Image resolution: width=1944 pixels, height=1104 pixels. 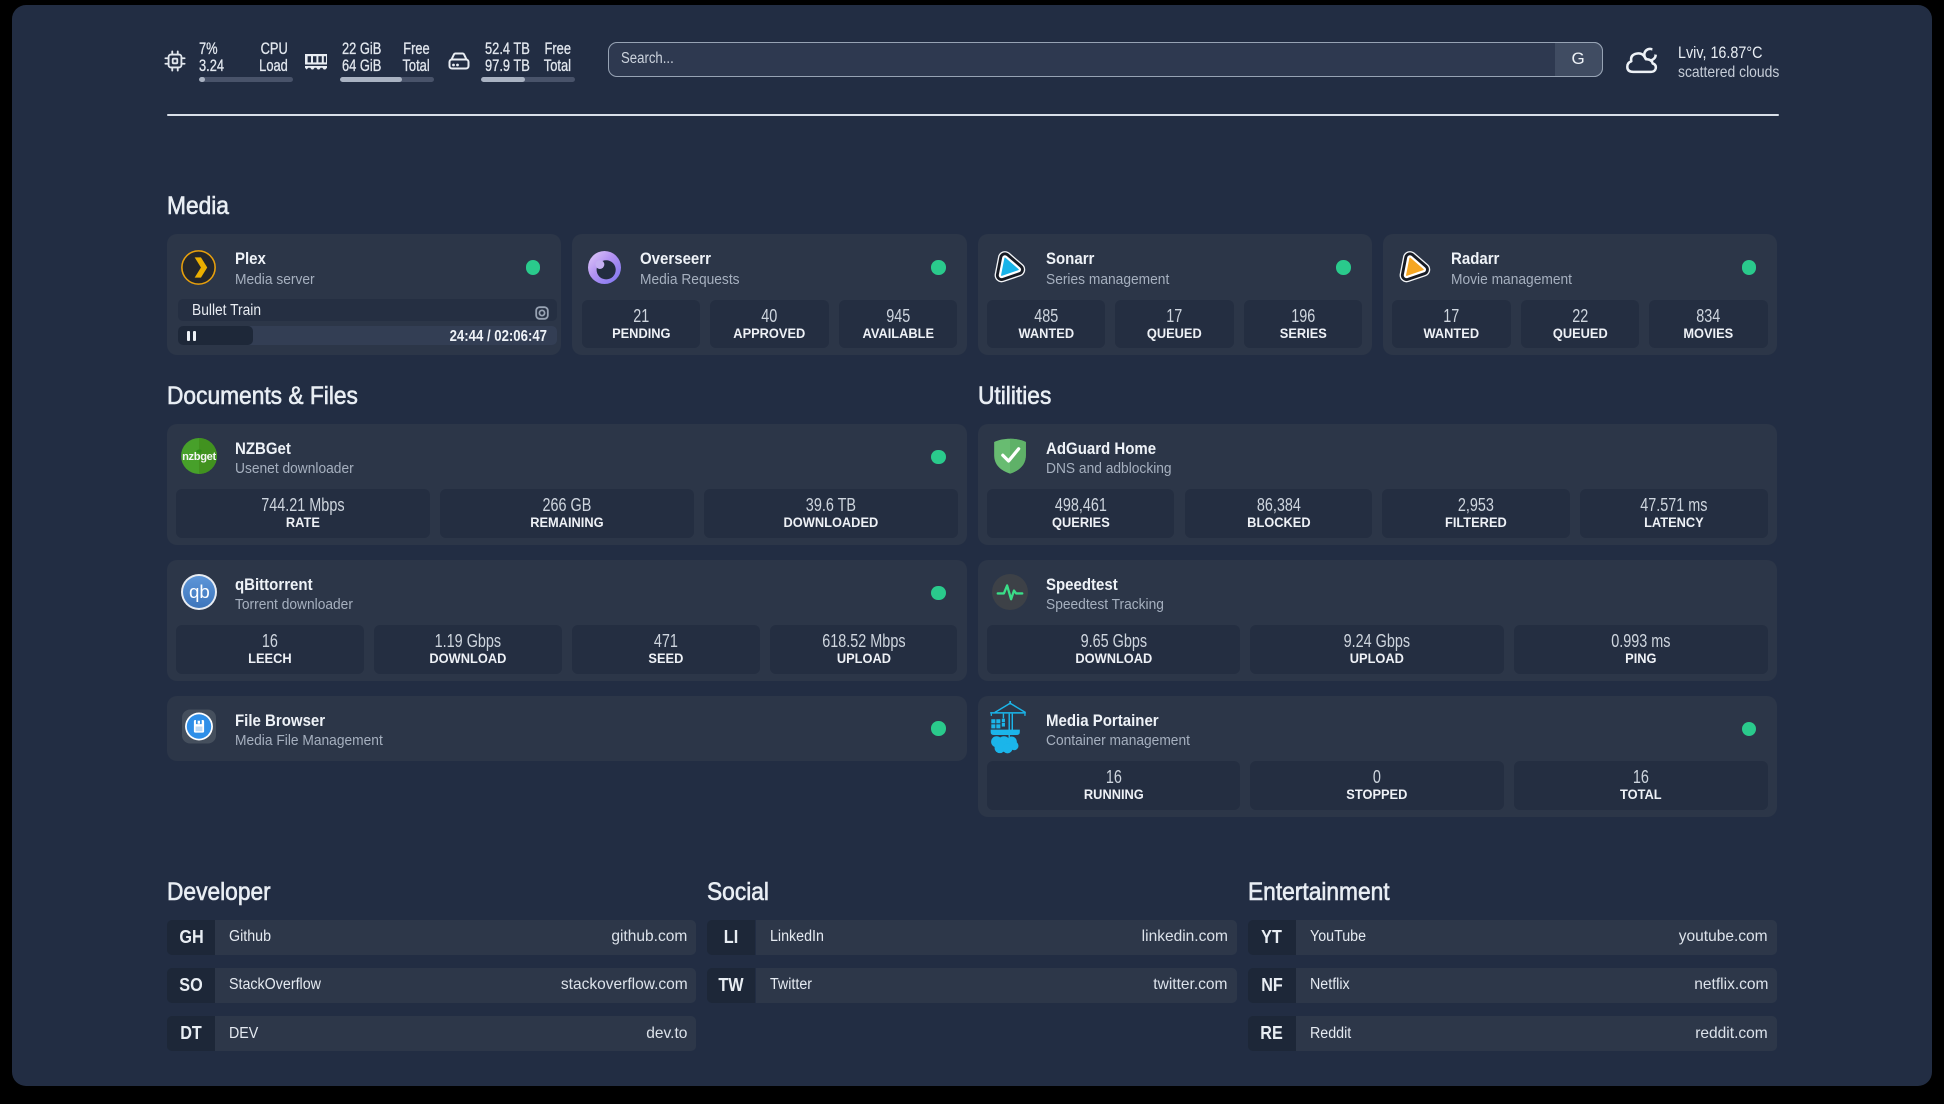 I want to click on svg-text: qb, so click(x=199, y=590).